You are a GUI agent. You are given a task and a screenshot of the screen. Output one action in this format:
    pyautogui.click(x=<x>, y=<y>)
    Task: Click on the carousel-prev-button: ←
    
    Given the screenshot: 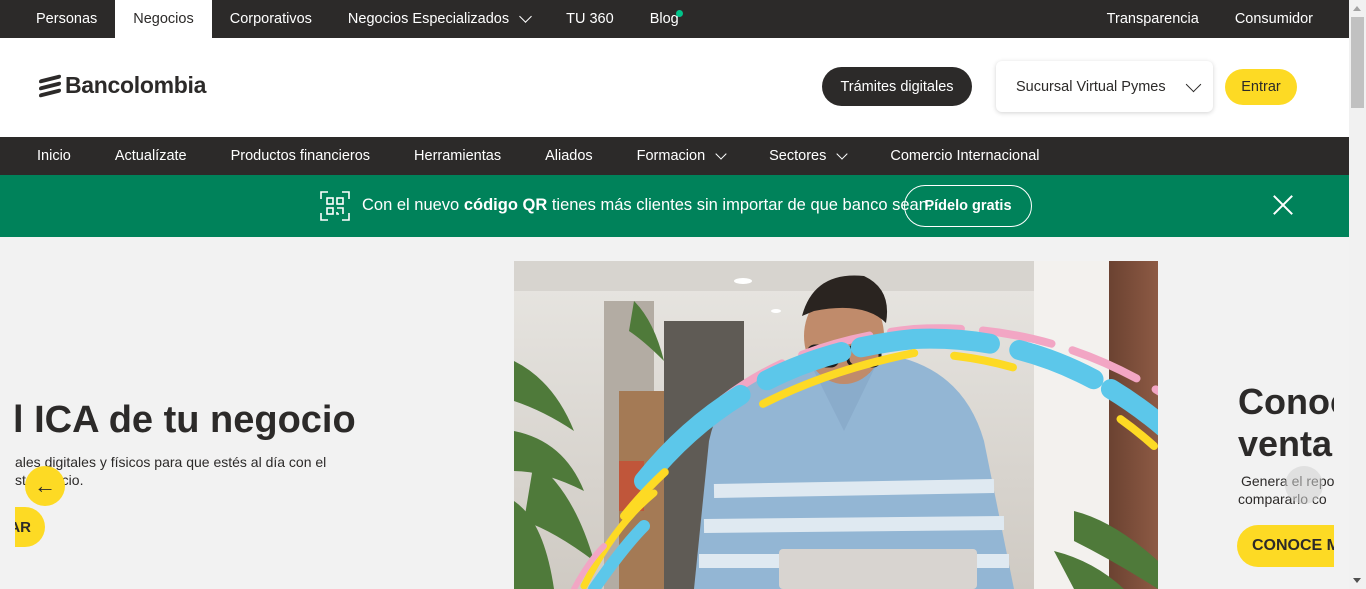 What is the action you would take?
    pyautogui.click(x=45, y=486)
    